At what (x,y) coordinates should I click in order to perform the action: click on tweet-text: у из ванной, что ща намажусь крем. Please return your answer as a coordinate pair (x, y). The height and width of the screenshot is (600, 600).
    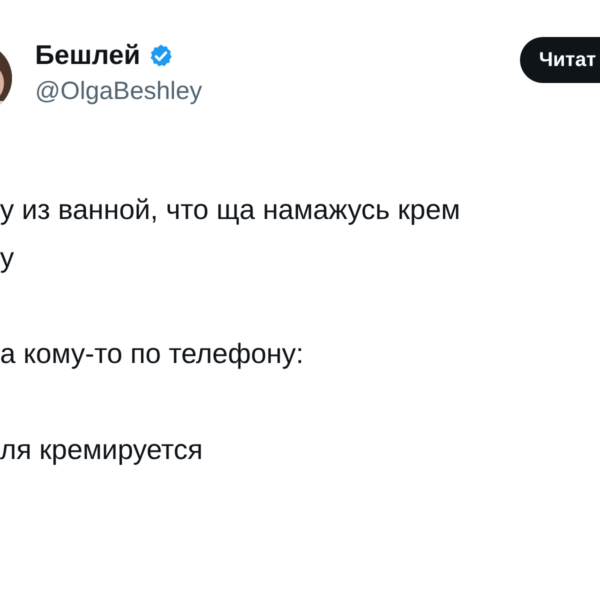
    Looking at the image, I should click on (231, 210).